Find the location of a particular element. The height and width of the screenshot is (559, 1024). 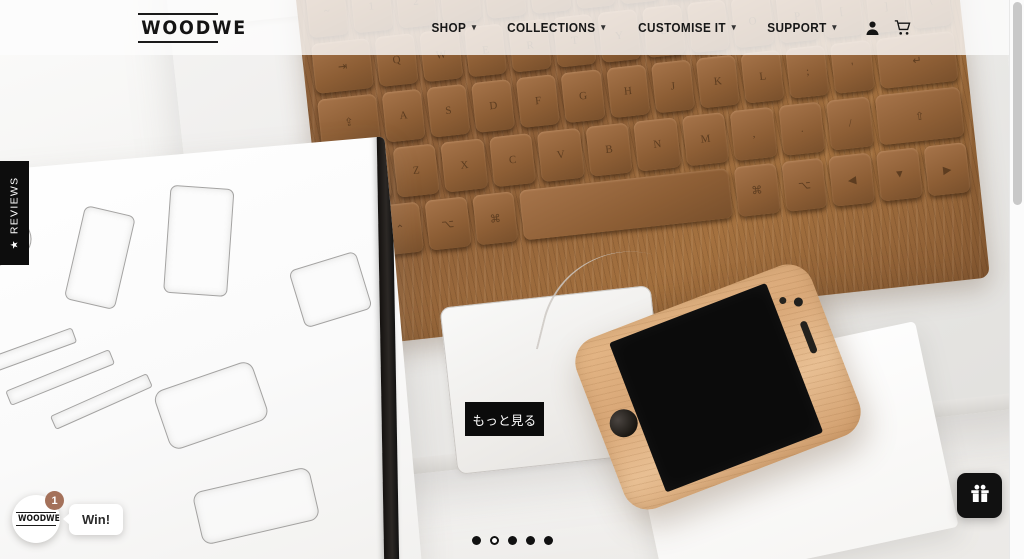

keyboard-key: J is located at coordinates (673, 86).